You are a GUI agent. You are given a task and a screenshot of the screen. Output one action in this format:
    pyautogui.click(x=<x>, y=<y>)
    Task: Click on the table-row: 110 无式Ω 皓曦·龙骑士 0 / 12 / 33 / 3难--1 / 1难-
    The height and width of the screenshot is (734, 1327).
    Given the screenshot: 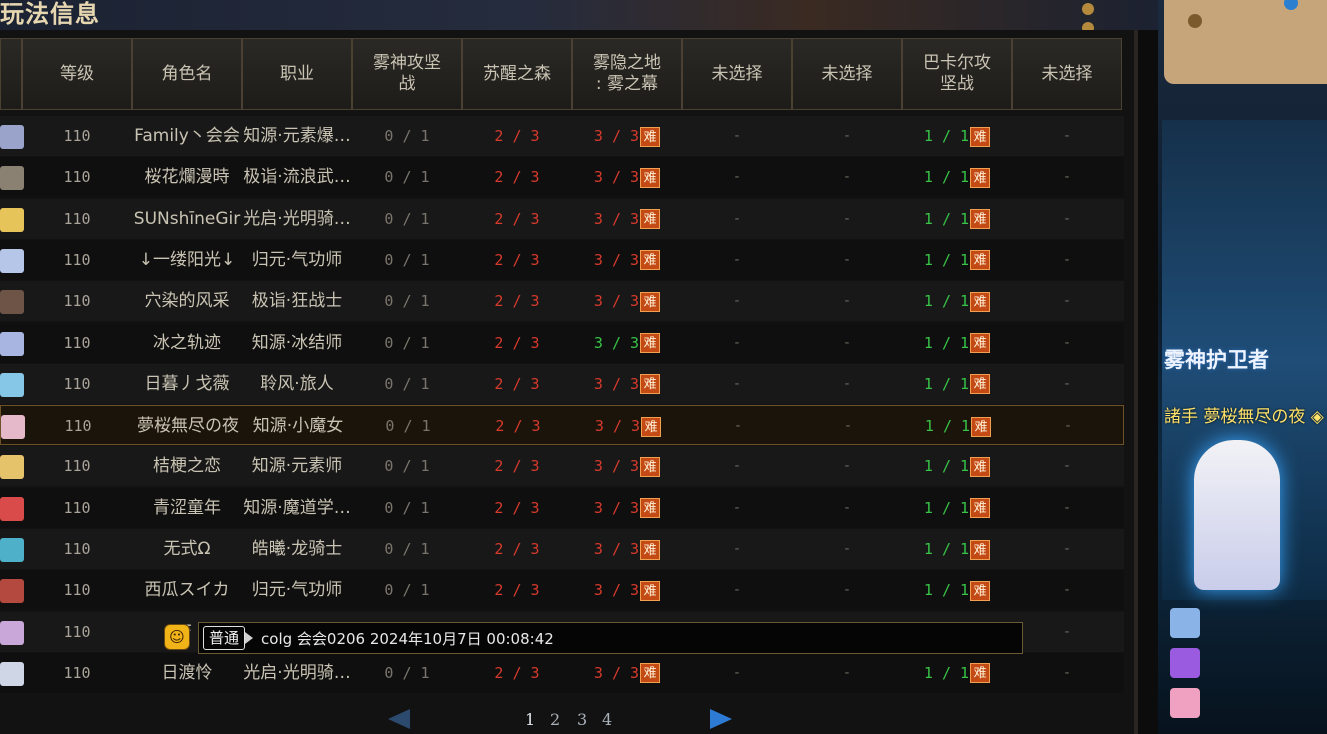 What is the action you would take?
    pyautogui.click(x=562, y=549)
    